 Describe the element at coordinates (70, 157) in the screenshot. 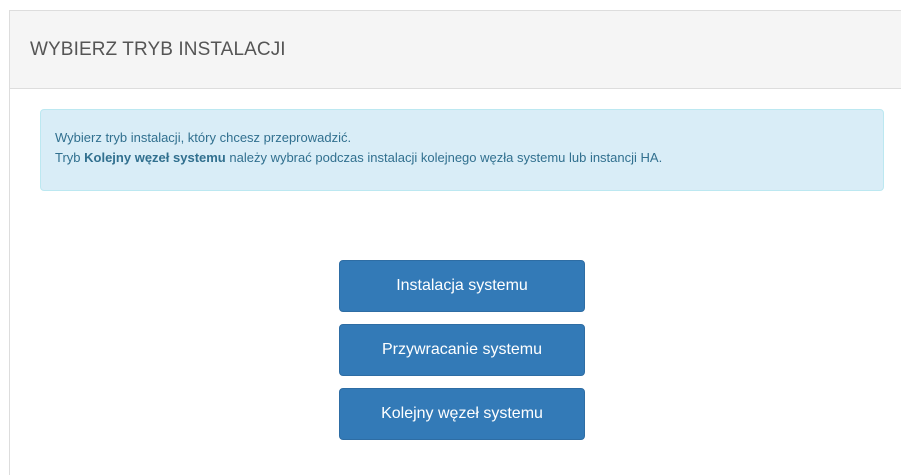

I see `info-line-2-prefix: Tryb` at that location.